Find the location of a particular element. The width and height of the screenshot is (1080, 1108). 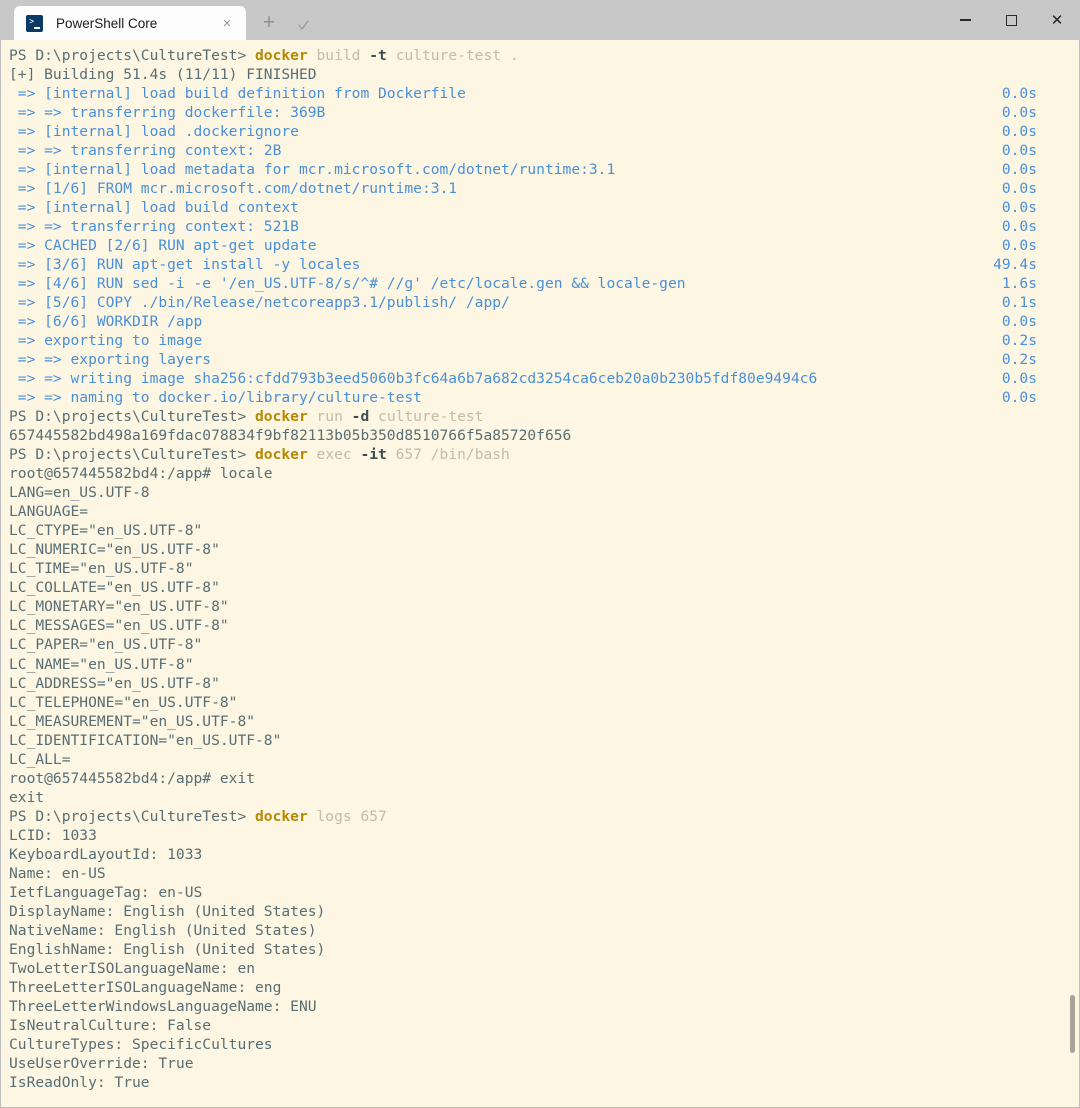

command-argument: -d is located at coordinates (356, 417).